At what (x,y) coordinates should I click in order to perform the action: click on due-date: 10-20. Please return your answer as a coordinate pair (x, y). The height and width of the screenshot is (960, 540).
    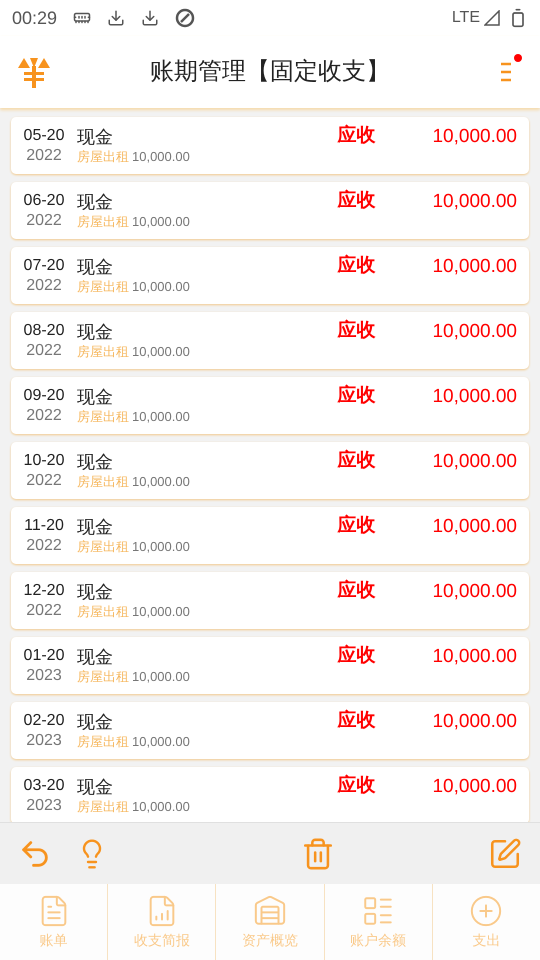
    Looking at the image, I should click on (44, 460).